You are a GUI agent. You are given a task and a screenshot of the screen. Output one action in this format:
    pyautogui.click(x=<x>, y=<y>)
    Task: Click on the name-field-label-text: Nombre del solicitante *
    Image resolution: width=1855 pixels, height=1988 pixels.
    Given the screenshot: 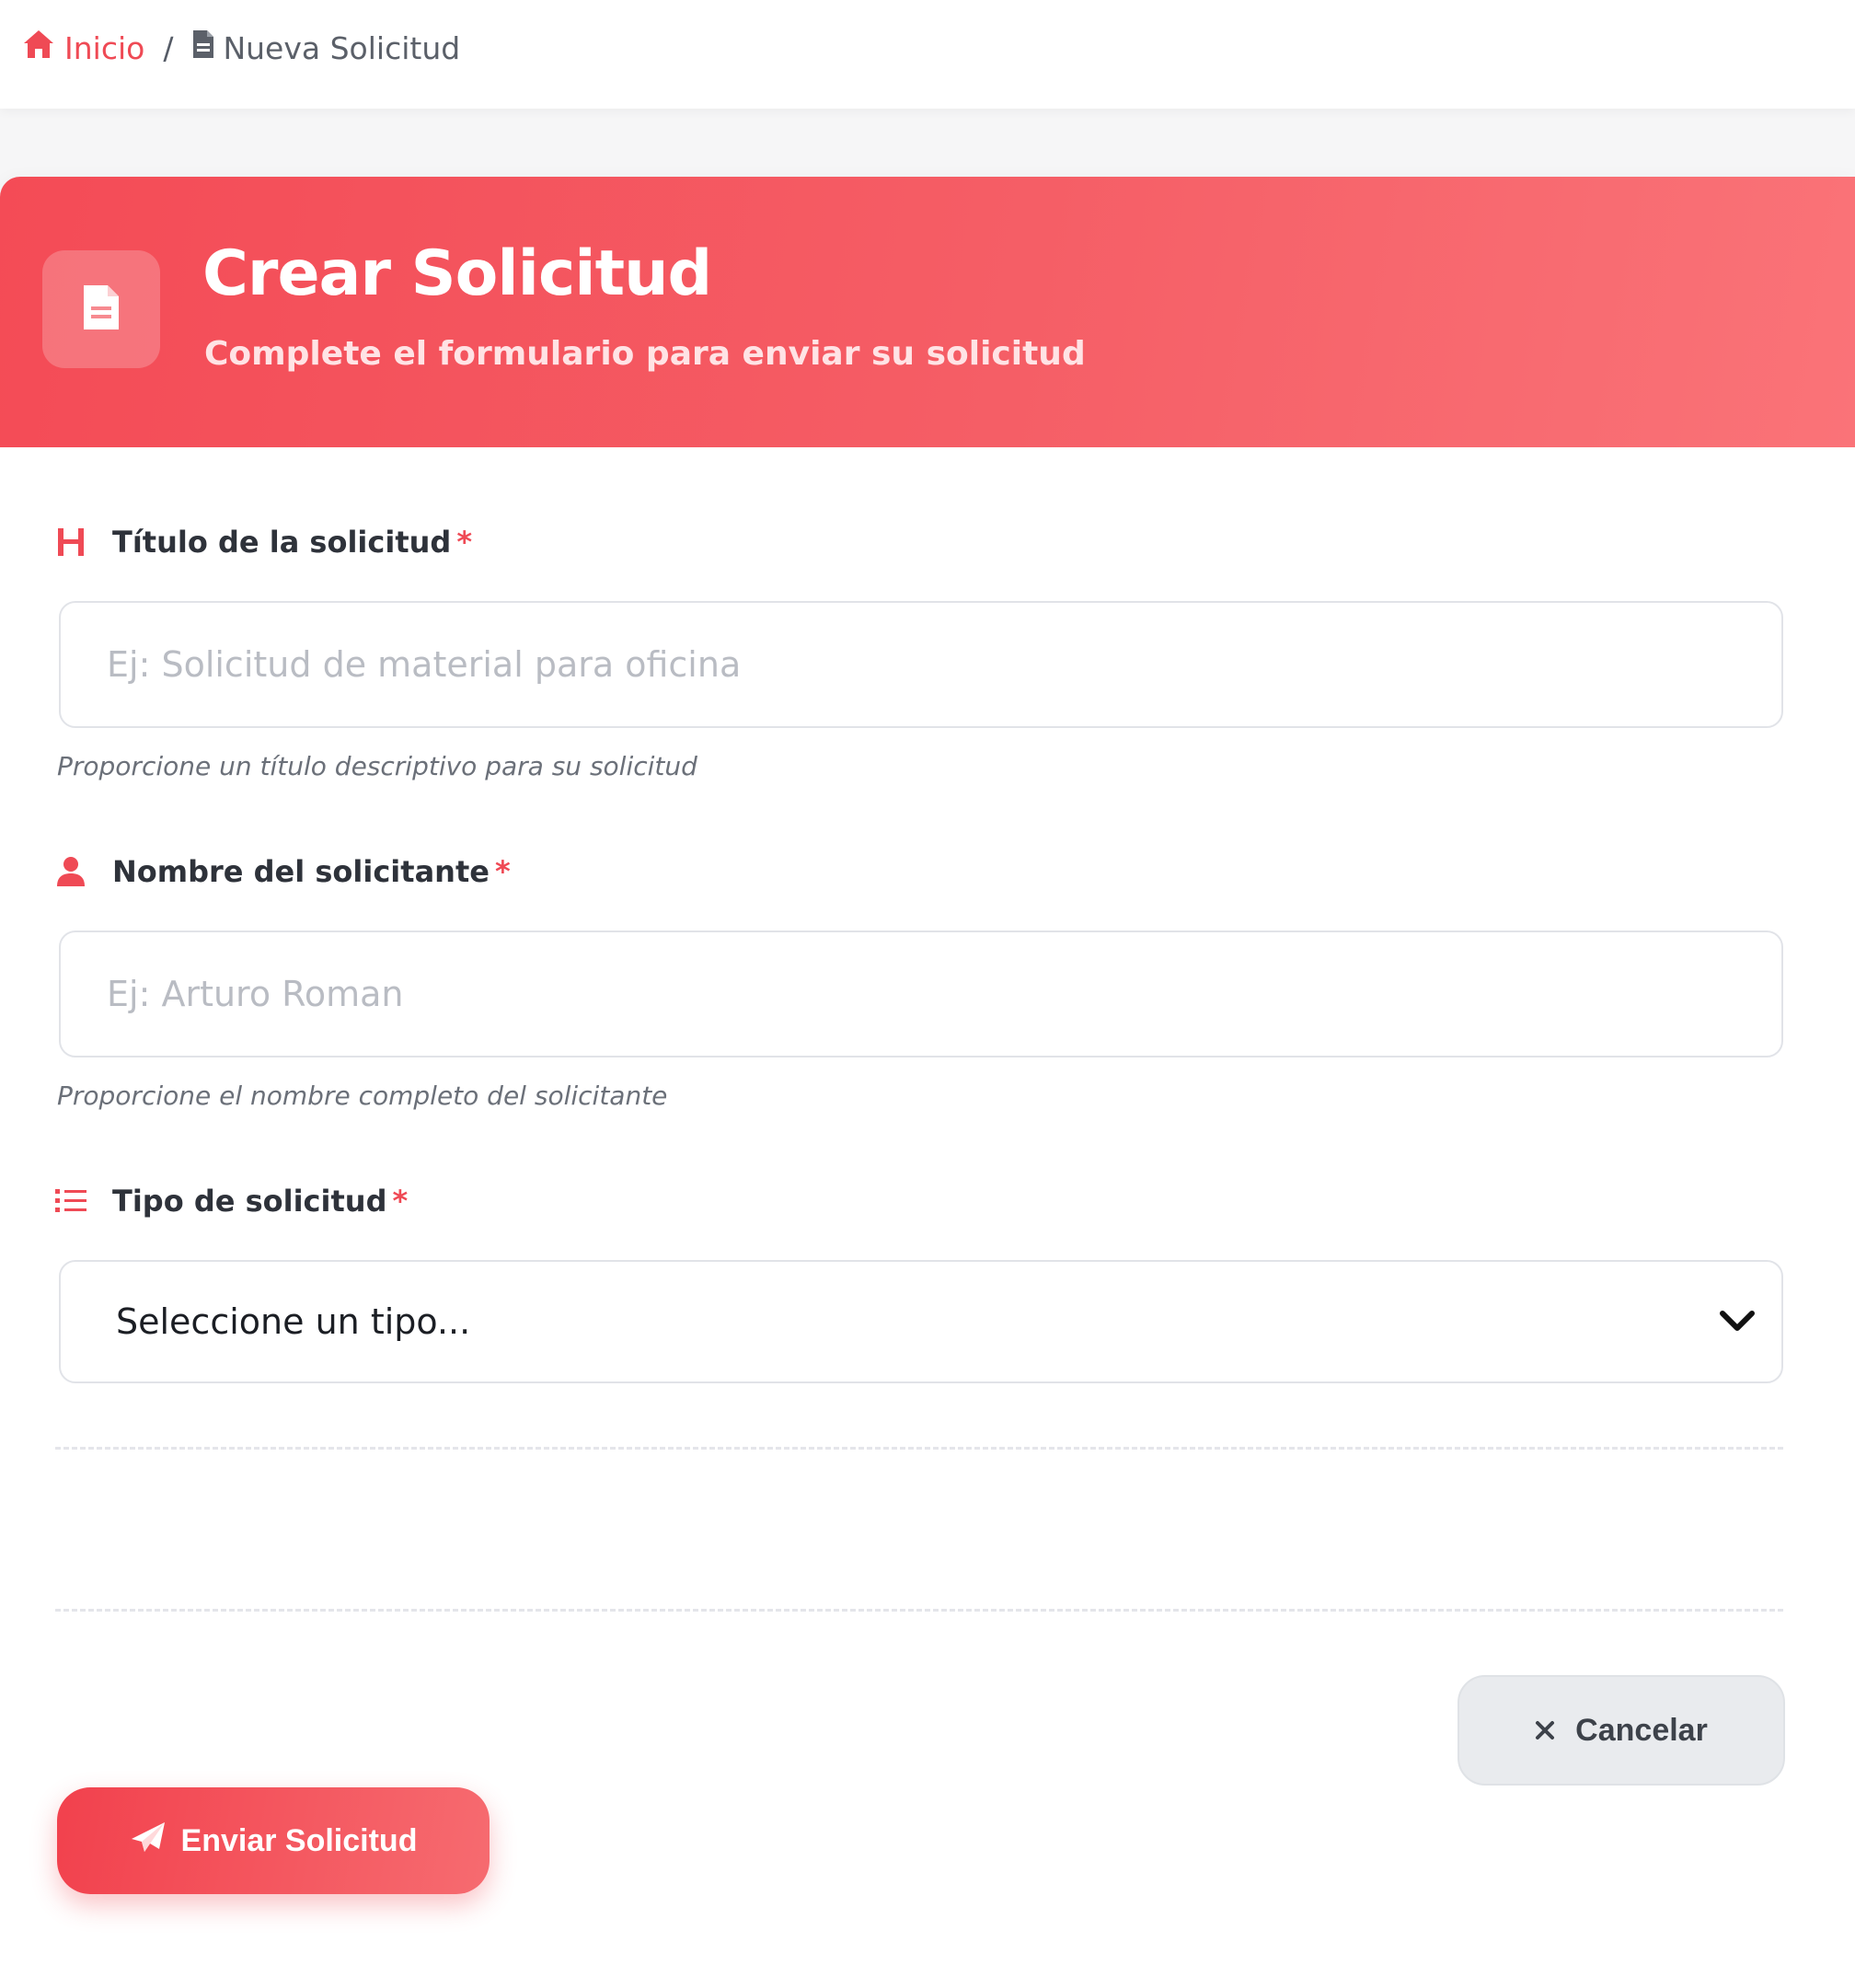 What is the action you would take?
    pyautogui.click(x=311, y=871)
    